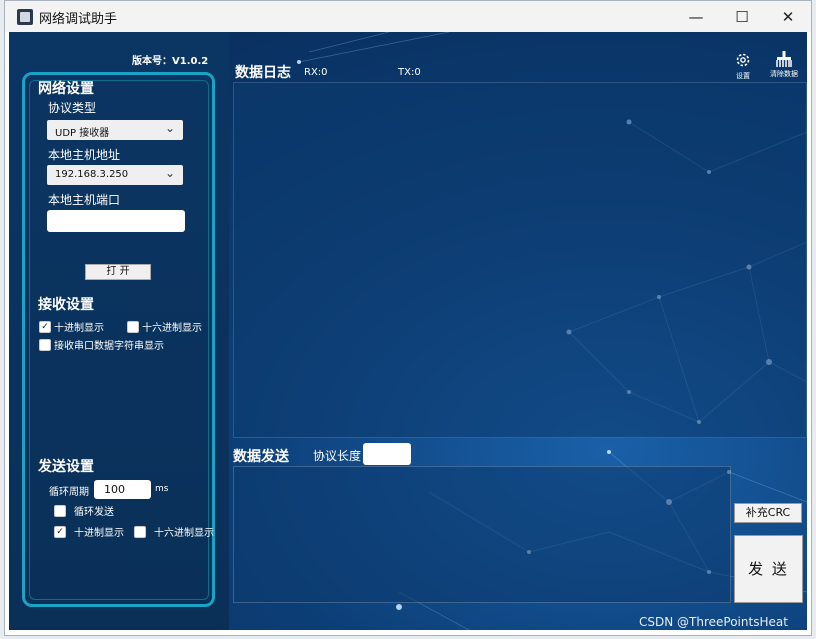 The height and width of the screenshot is (639, 816). What do you see at coordinates (82, 133) in the screenshot?
I see `protocol-type-value: UDP 接收器` at bounding box center [82, 133].